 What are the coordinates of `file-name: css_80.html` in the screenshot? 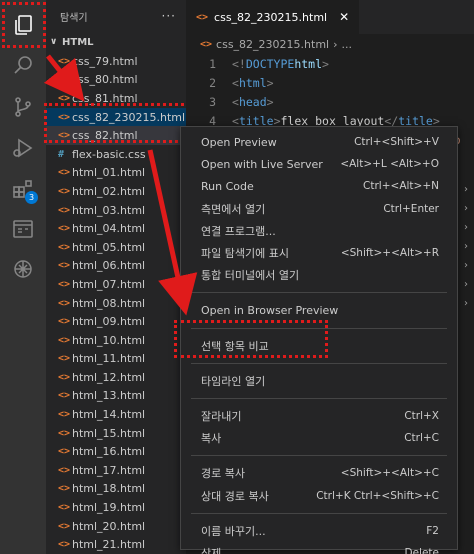 It's located at (105, 80).